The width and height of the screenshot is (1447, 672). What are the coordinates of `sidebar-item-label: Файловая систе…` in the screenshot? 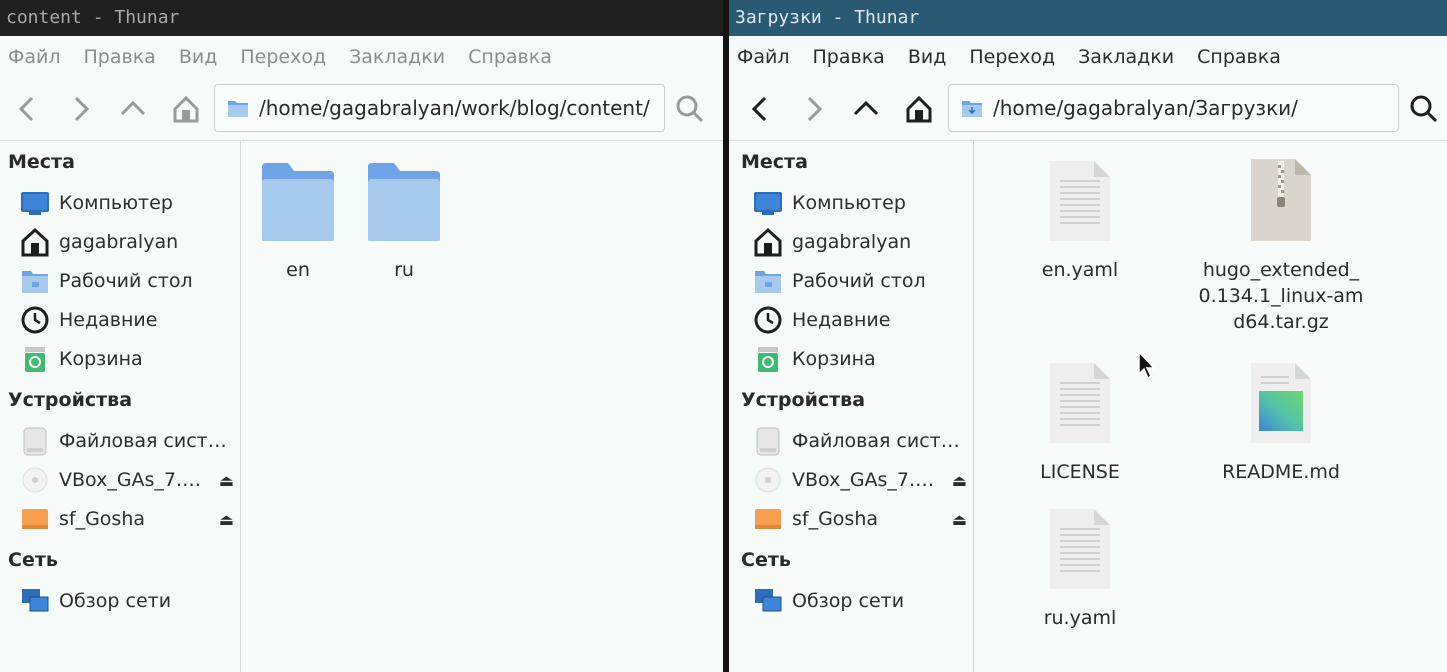 It's located at (146, 441).